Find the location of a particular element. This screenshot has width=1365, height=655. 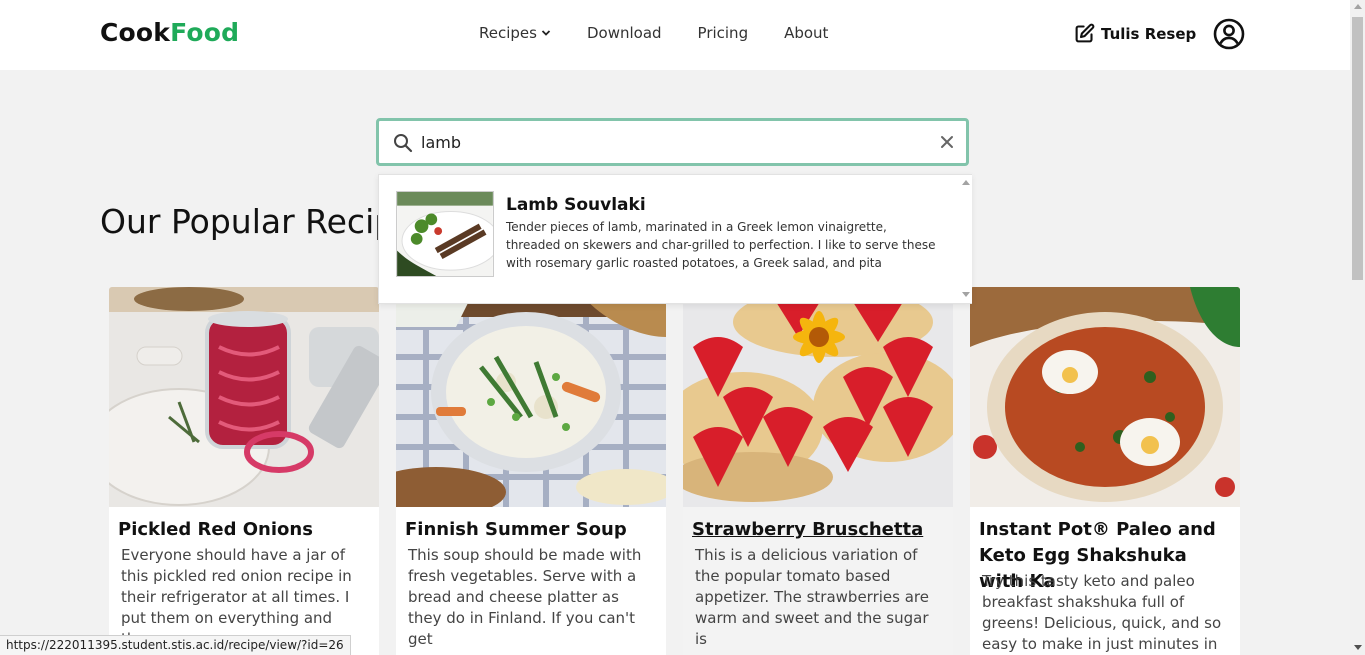

edit-icon is located at coordinates (1085, 33).